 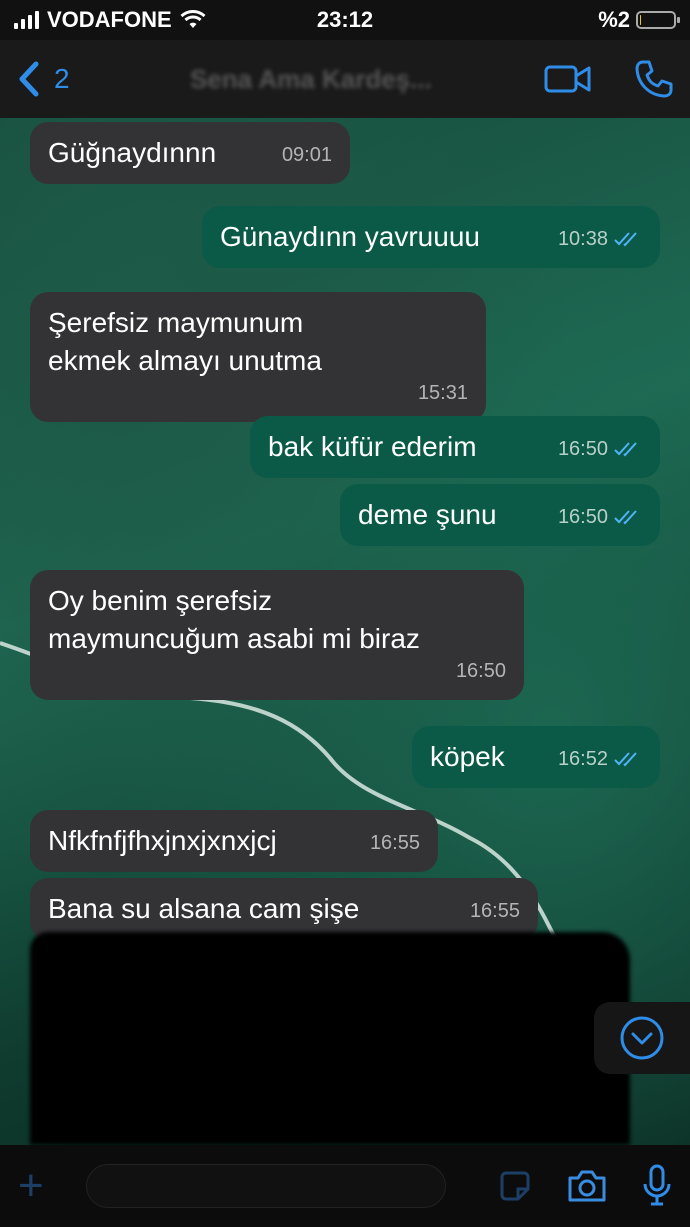 What do you see at coordinates (43, 79) in the screenshot?
I see `back-button: 2` at bounding box center [43, 79].